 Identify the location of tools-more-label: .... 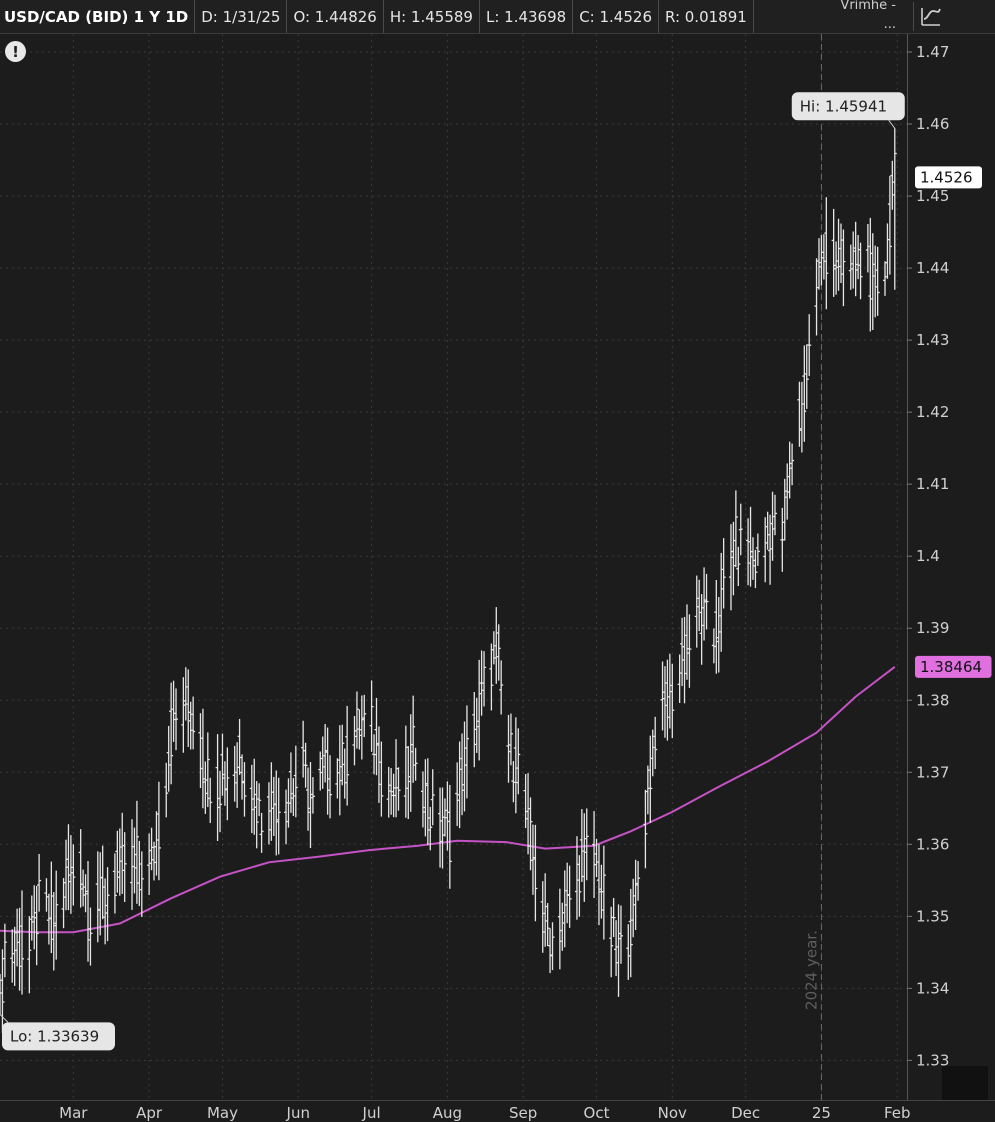
(889, 24).